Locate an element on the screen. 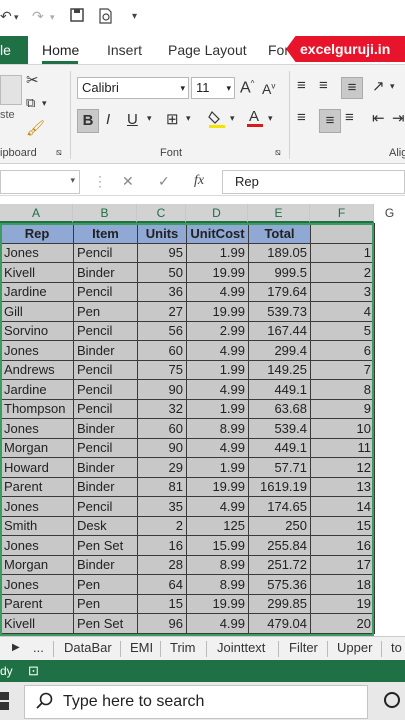 This screenshot has width=405, height=720. table-cell: Parent is located at coordinates (37, 603).